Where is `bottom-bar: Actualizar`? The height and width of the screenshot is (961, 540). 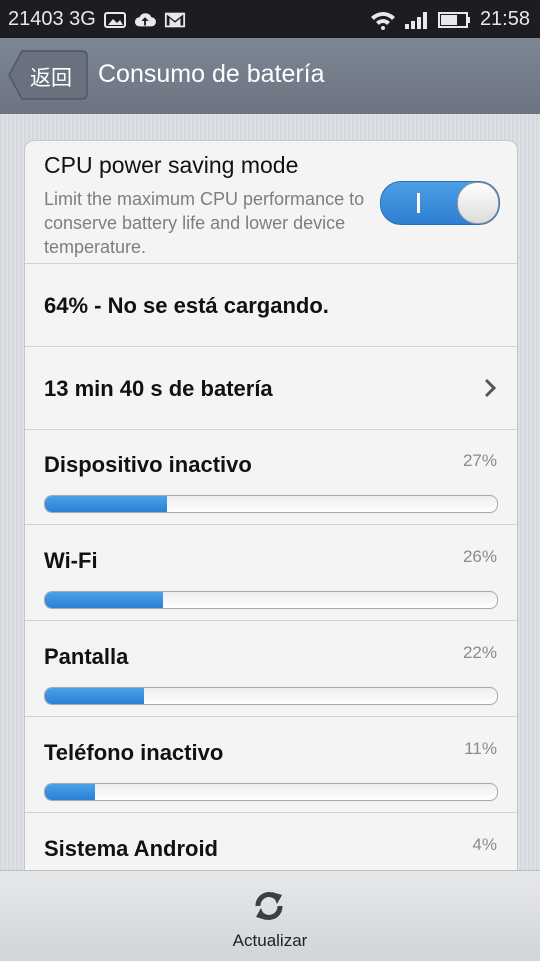
bottom-bar: Actualizar is located at coordinates (270, 915).